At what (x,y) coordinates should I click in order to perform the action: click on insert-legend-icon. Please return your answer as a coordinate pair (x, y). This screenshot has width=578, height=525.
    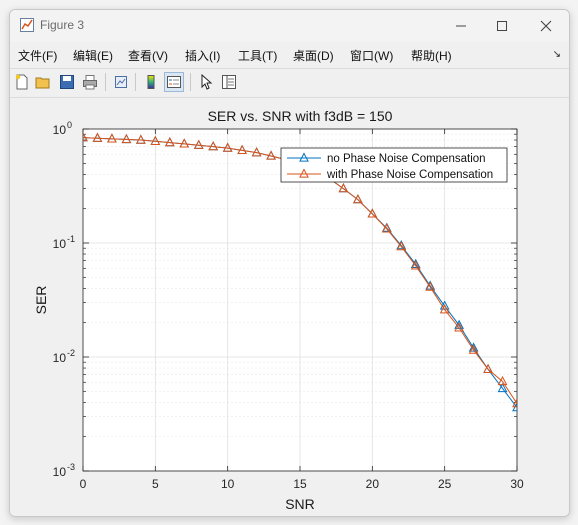
    Looking at the image, I should click on (174, 82).